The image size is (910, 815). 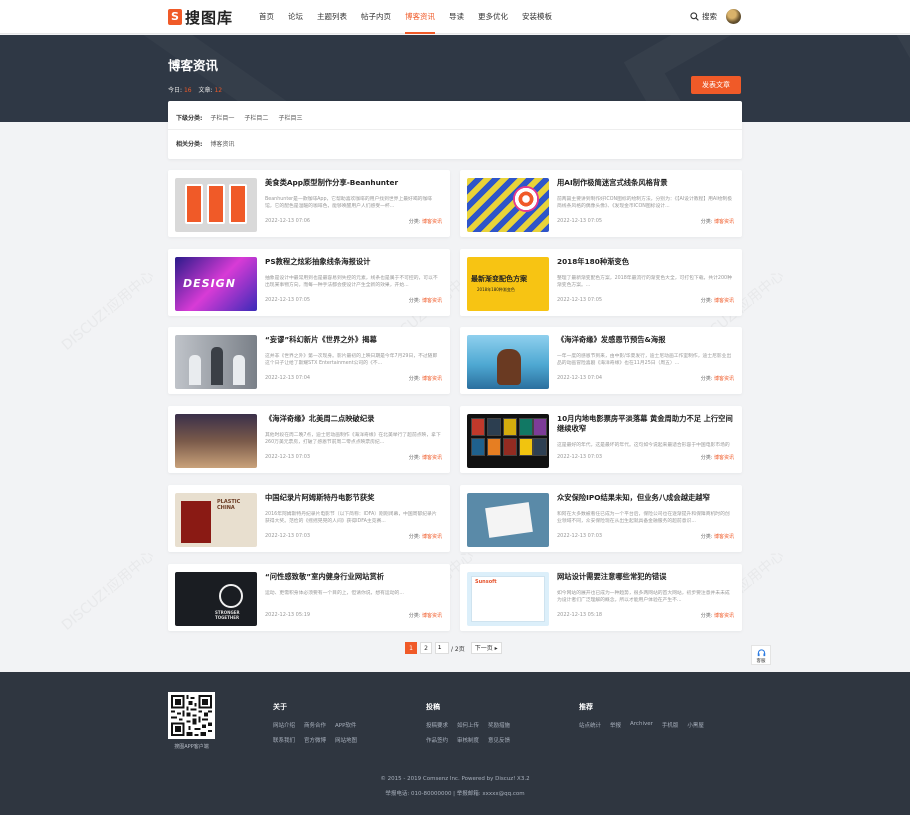 I want to click on nav-more: 更多优化, so click(x=493, y=17).